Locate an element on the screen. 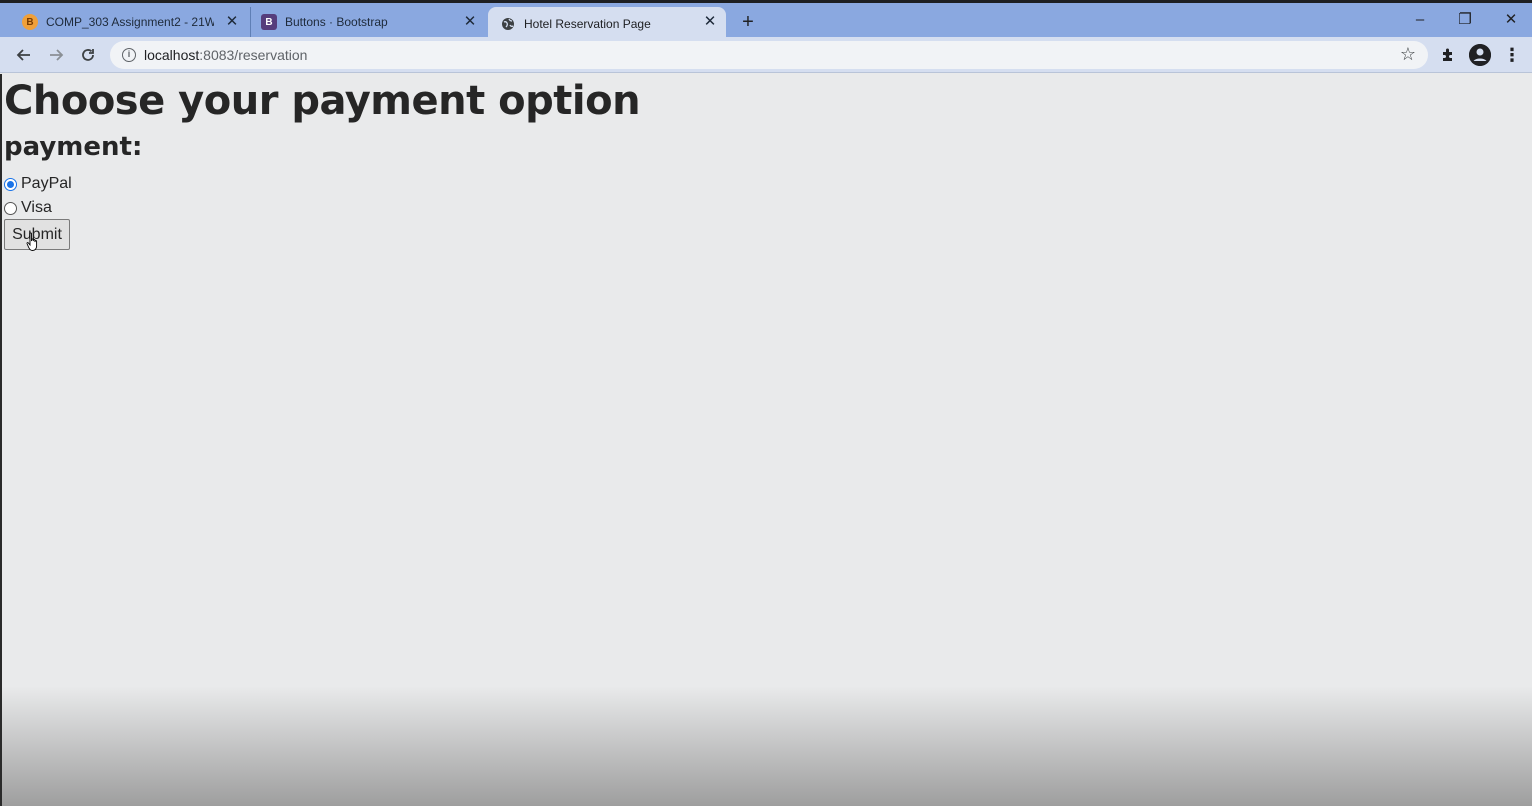  menu-icon: ⋮ is located at coordinates (1512, 55).